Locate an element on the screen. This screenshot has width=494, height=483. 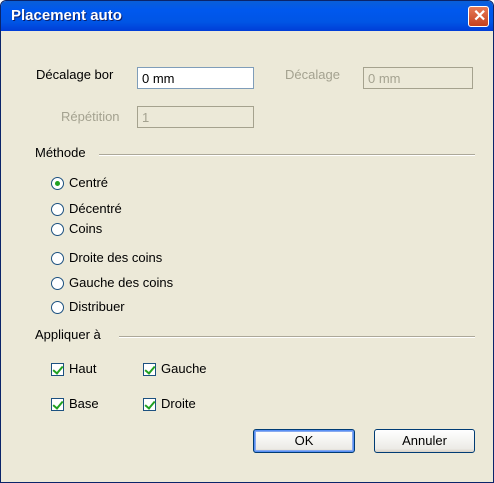
radio-label: Droite des coins is located at coordinates (116, 257).